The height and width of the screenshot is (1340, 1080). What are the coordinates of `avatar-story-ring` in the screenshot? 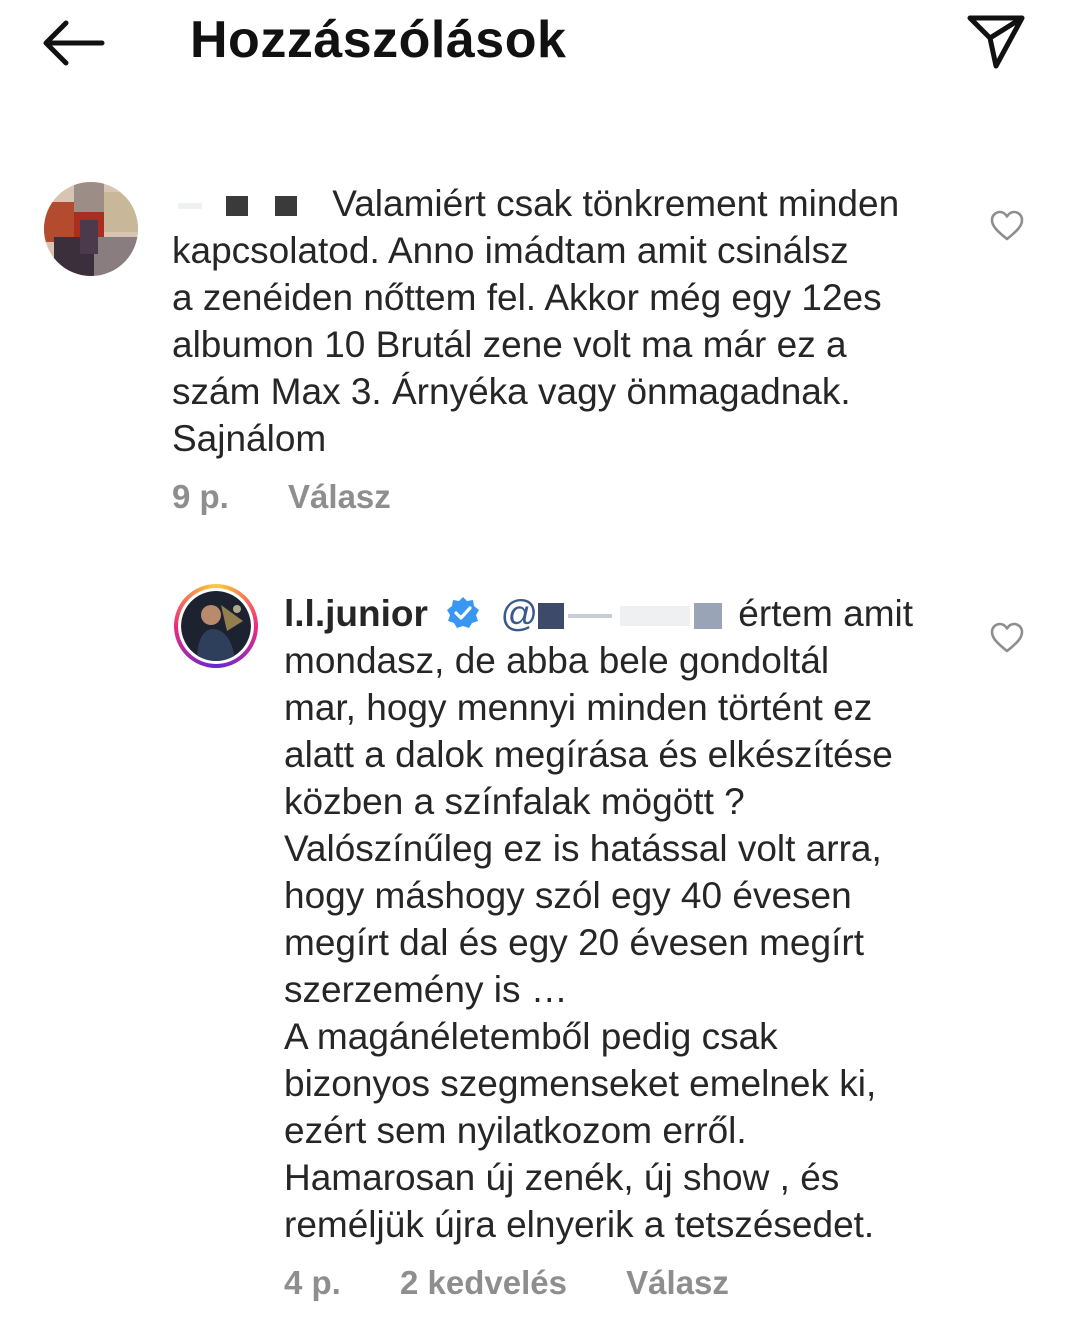 It's located at (216, 626).